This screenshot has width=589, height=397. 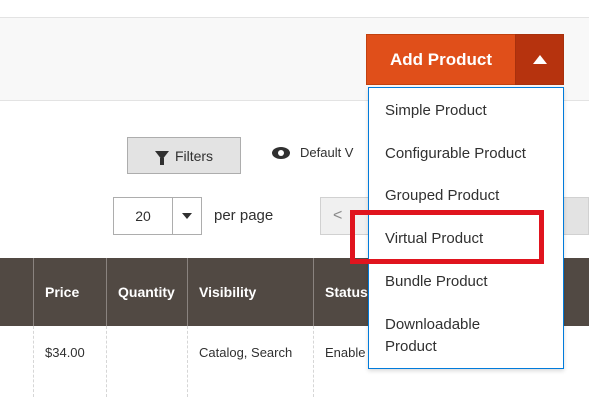 I want to click on column-header-quantity: Quantity, so click(x=146, y=292).